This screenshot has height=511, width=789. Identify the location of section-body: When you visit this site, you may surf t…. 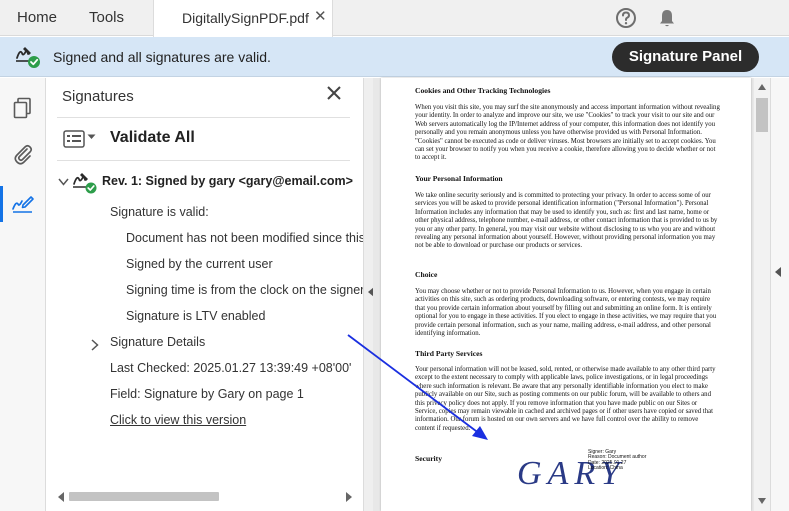
(567, 133).